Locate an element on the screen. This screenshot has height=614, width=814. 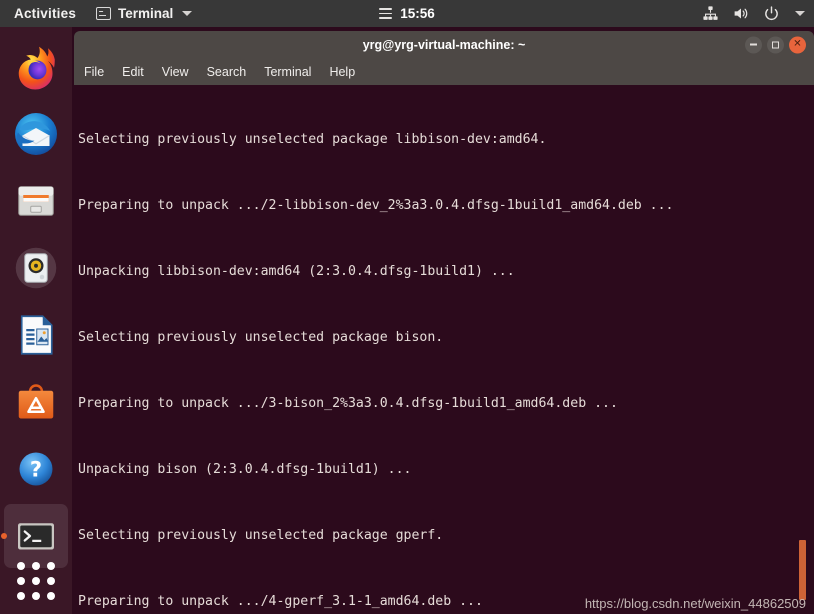
dock-item-libreoffice-impress is located at coordinates (36, 335).